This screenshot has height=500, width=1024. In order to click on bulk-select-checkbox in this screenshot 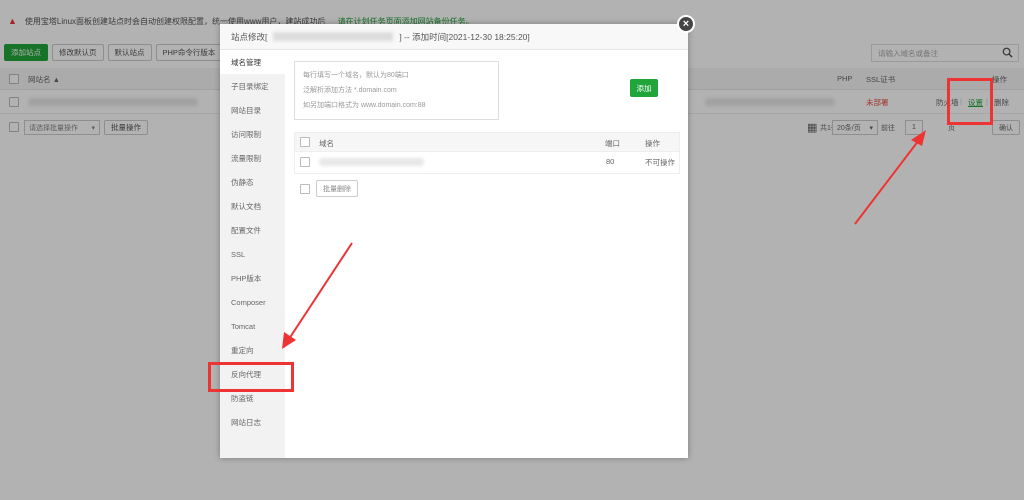, I will do `click(305, 189)`.